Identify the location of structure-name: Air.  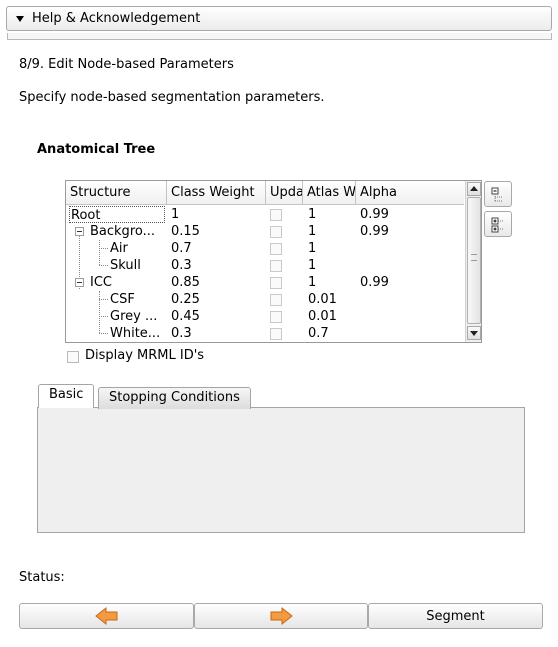
(119, 248).